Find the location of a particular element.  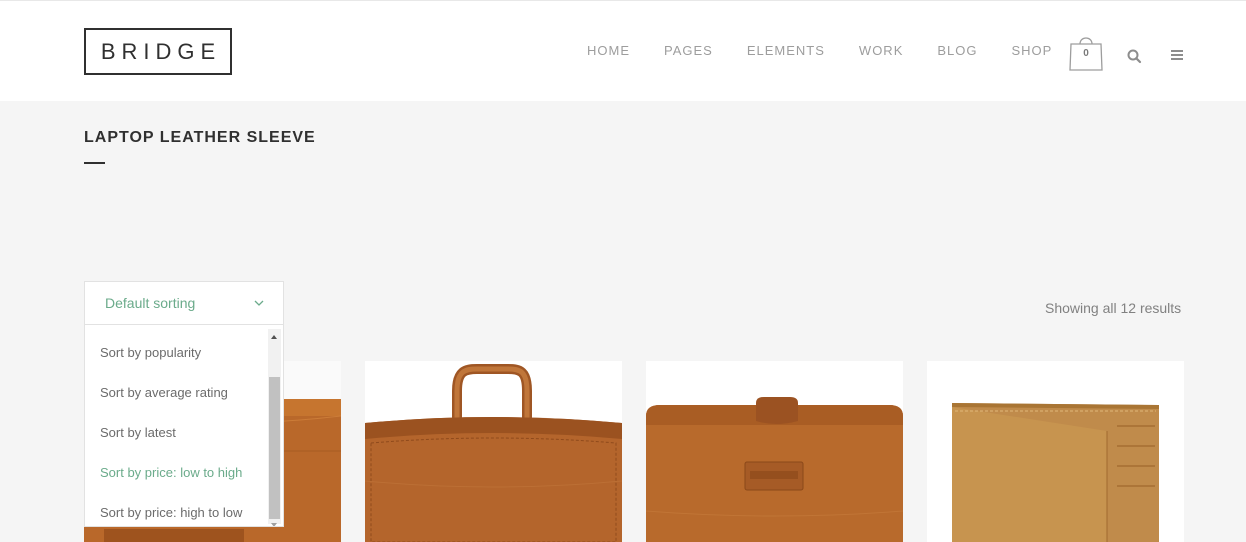

sort-option-popularity: Sort by popularity is located at coordinates (150, 352).